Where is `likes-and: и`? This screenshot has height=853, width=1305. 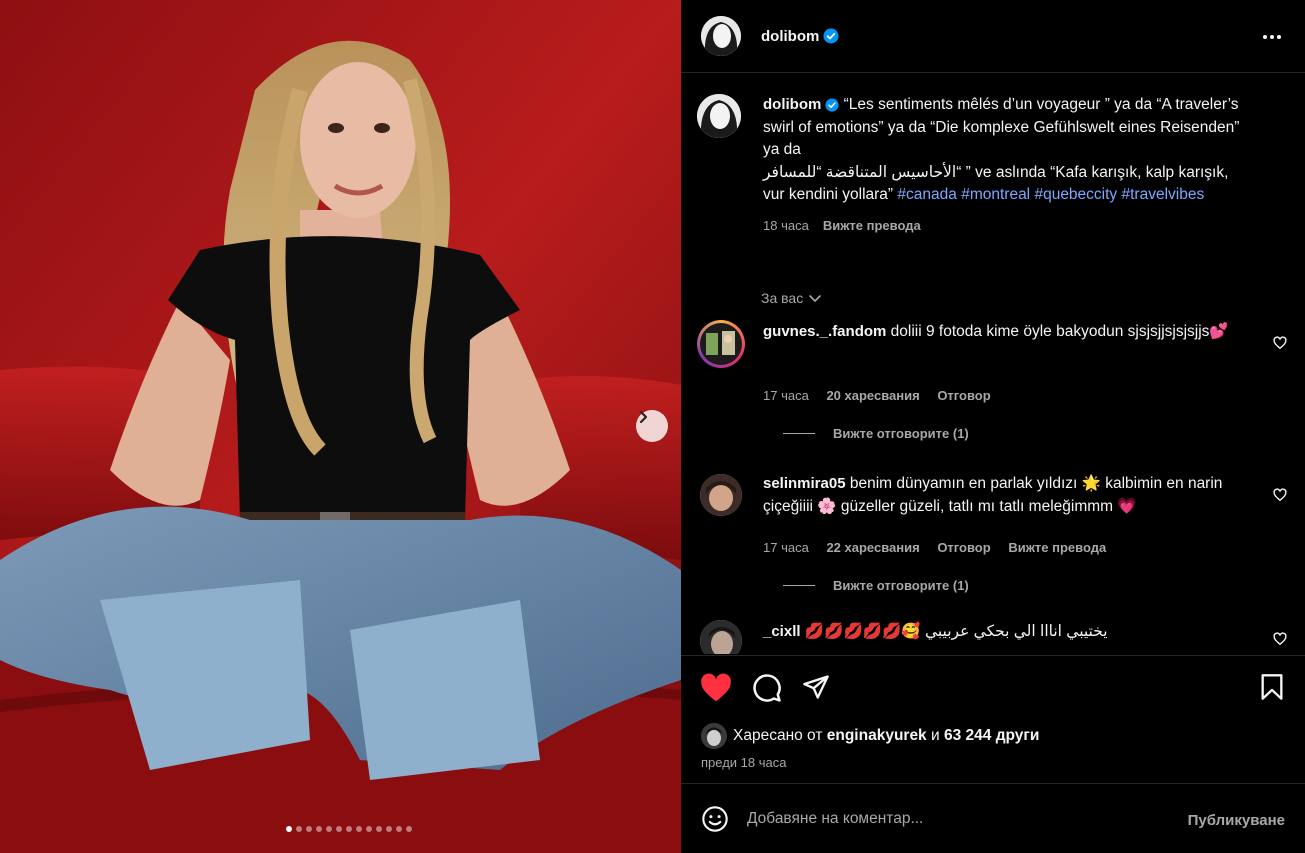 likes-and: и is located at coordinates (935, 735).